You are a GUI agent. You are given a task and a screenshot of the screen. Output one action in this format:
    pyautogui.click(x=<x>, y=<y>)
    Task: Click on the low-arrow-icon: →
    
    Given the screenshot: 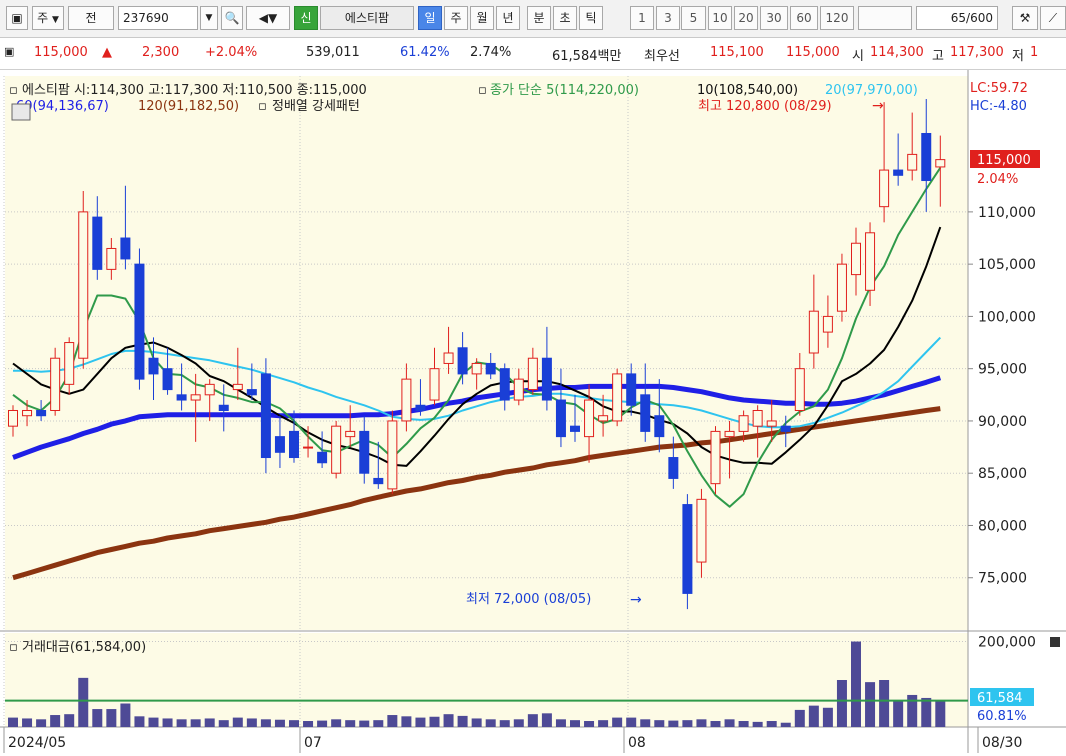 What is the action you would take?
    pyautogui.click(x=636, y=600)
    